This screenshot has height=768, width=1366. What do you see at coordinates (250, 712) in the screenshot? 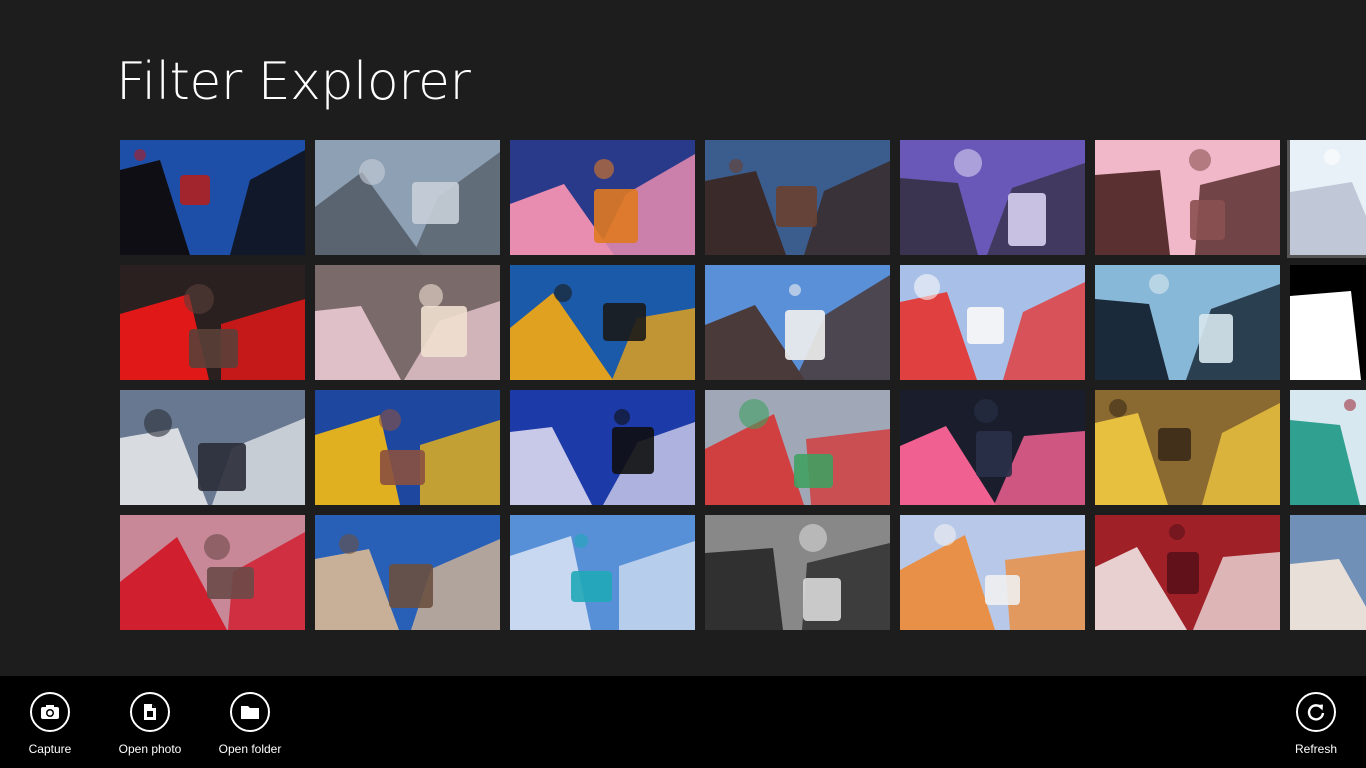
I see `folder-icon` at bounding box center [250, 712].